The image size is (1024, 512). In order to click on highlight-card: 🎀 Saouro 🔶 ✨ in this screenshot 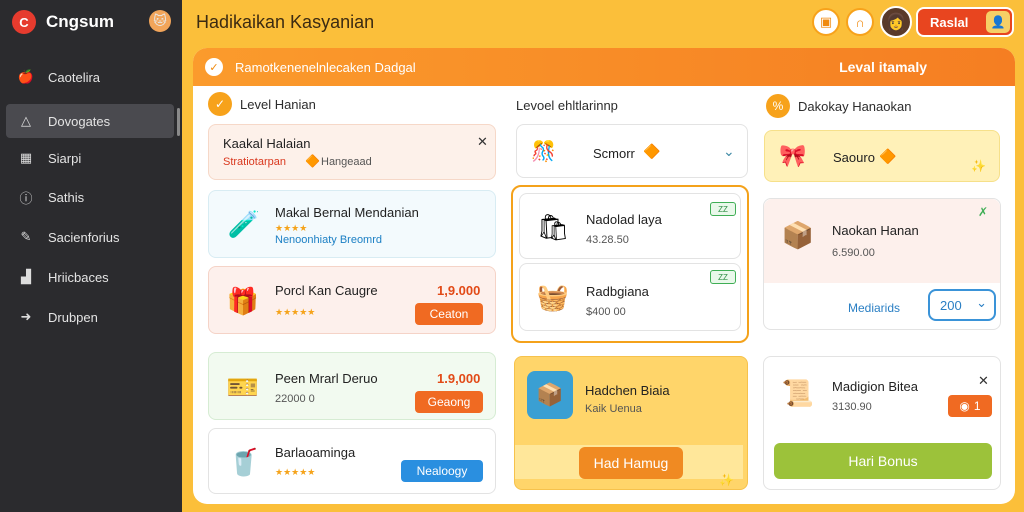, I will do `click(882, 156)`.